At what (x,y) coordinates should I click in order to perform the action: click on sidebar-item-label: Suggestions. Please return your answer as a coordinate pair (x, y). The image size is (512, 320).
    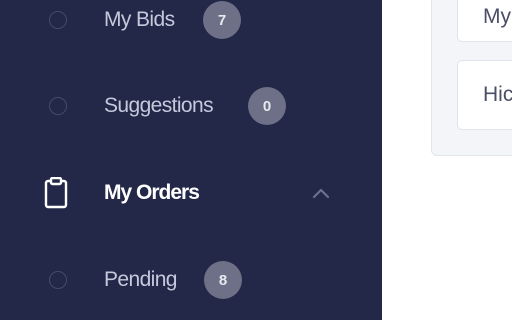
    Looking at the image, I should click on (159, 105).